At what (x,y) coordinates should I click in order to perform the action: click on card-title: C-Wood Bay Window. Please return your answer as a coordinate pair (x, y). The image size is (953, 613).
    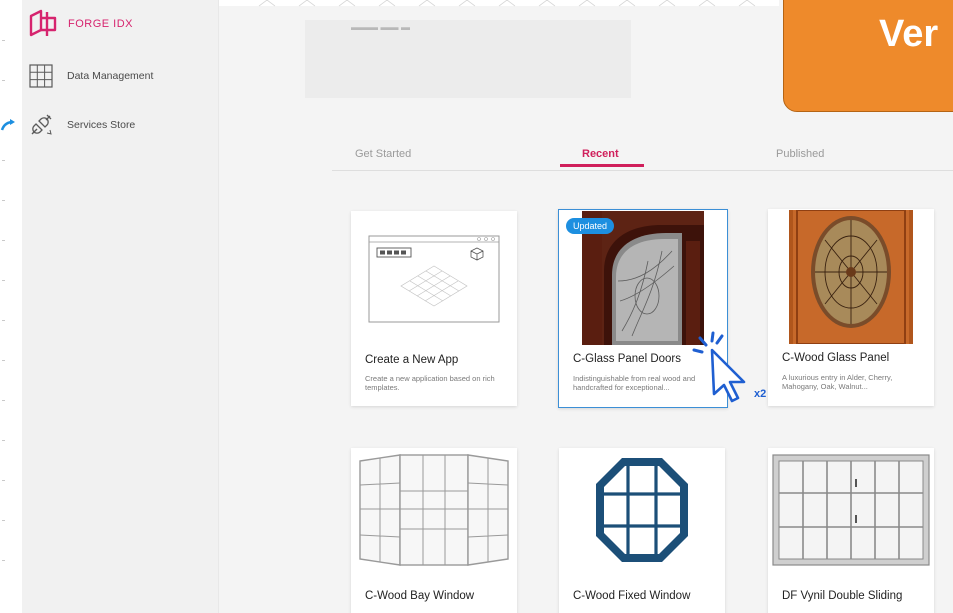
    Looking at the image, I should click on (420, 596).